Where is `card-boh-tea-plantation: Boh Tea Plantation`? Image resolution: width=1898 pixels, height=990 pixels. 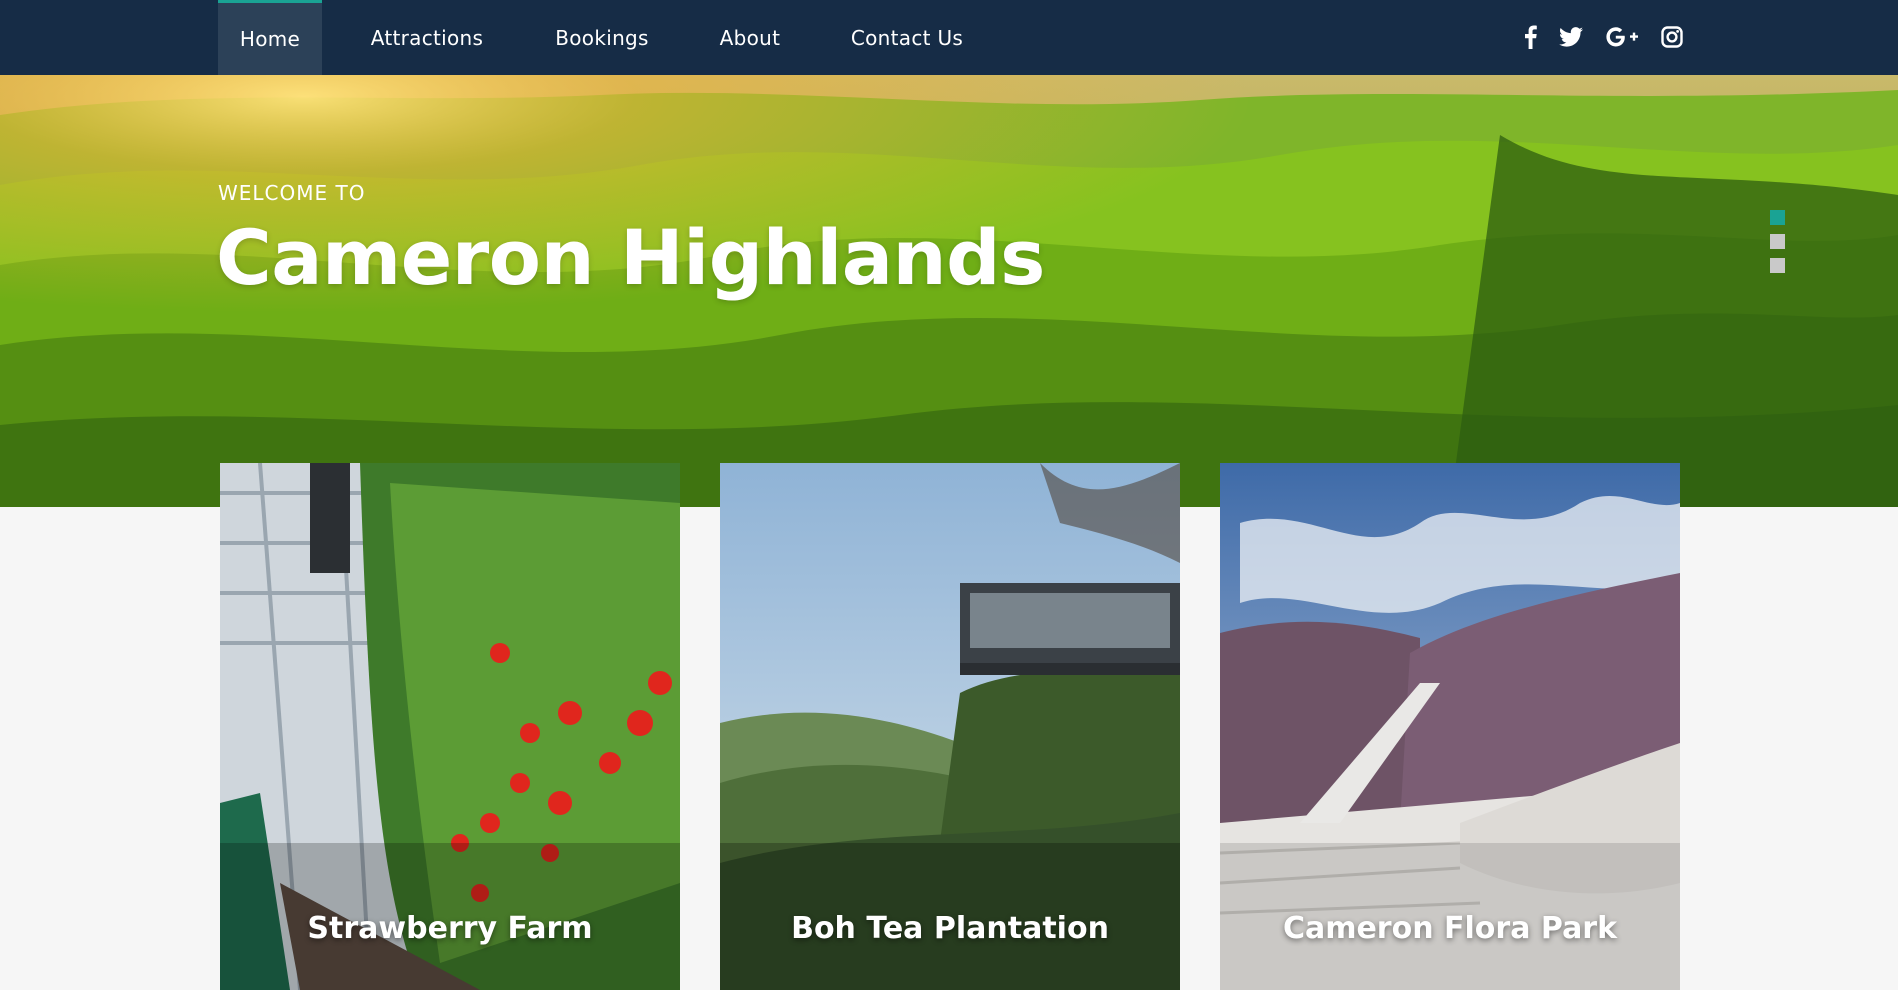
card-boh-tea-plantation: Boh Tea Plantation is located at coordinates (950, 726).